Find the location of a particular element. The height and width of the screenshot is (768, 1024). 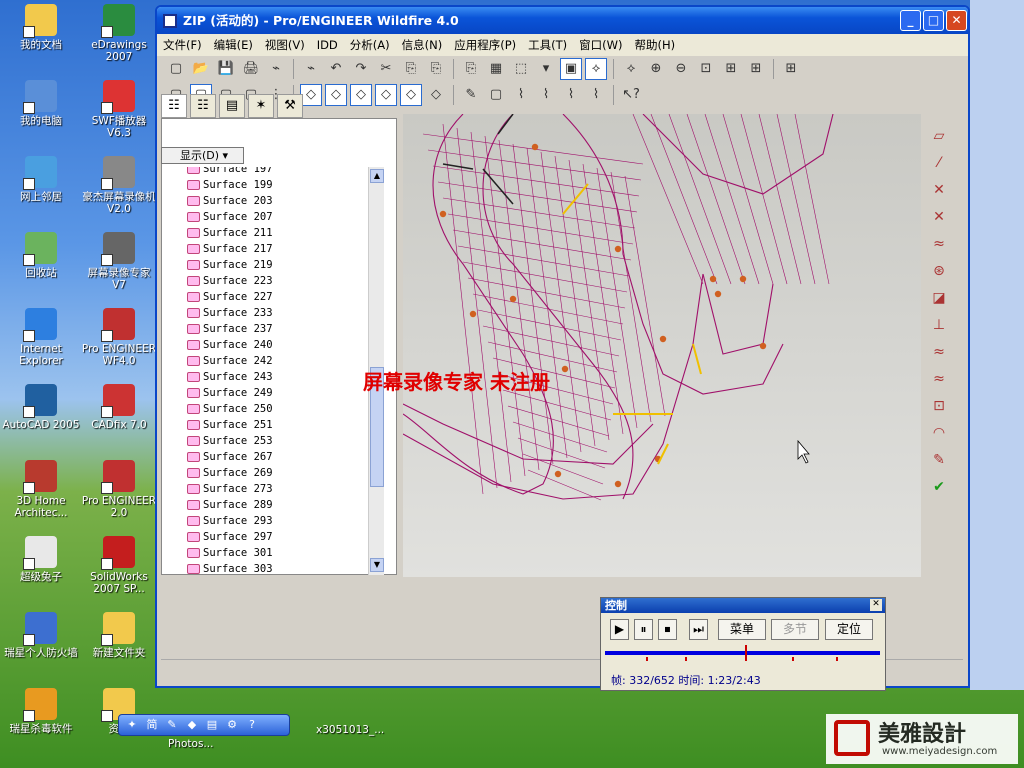

maximize-button: □ is located at coordinates (933, 20).